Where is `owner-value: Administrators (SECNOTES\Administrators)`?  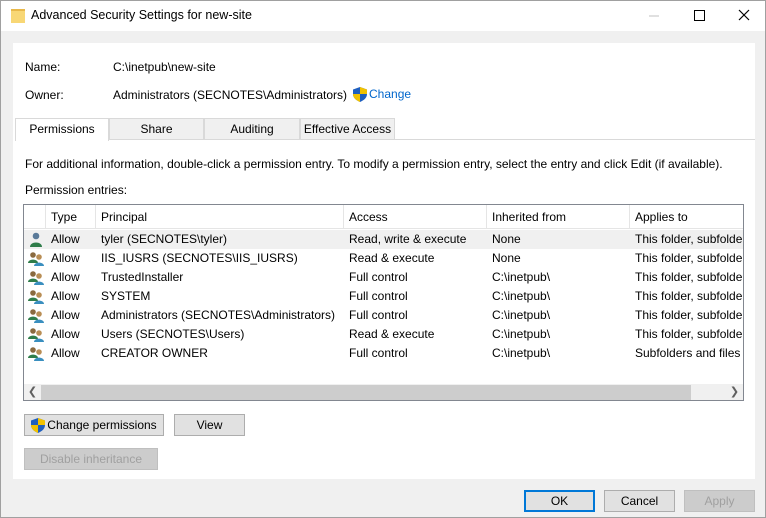 owner-value: Administrators (SECNOTES\Administrators) is located at coordinates (230, 95).